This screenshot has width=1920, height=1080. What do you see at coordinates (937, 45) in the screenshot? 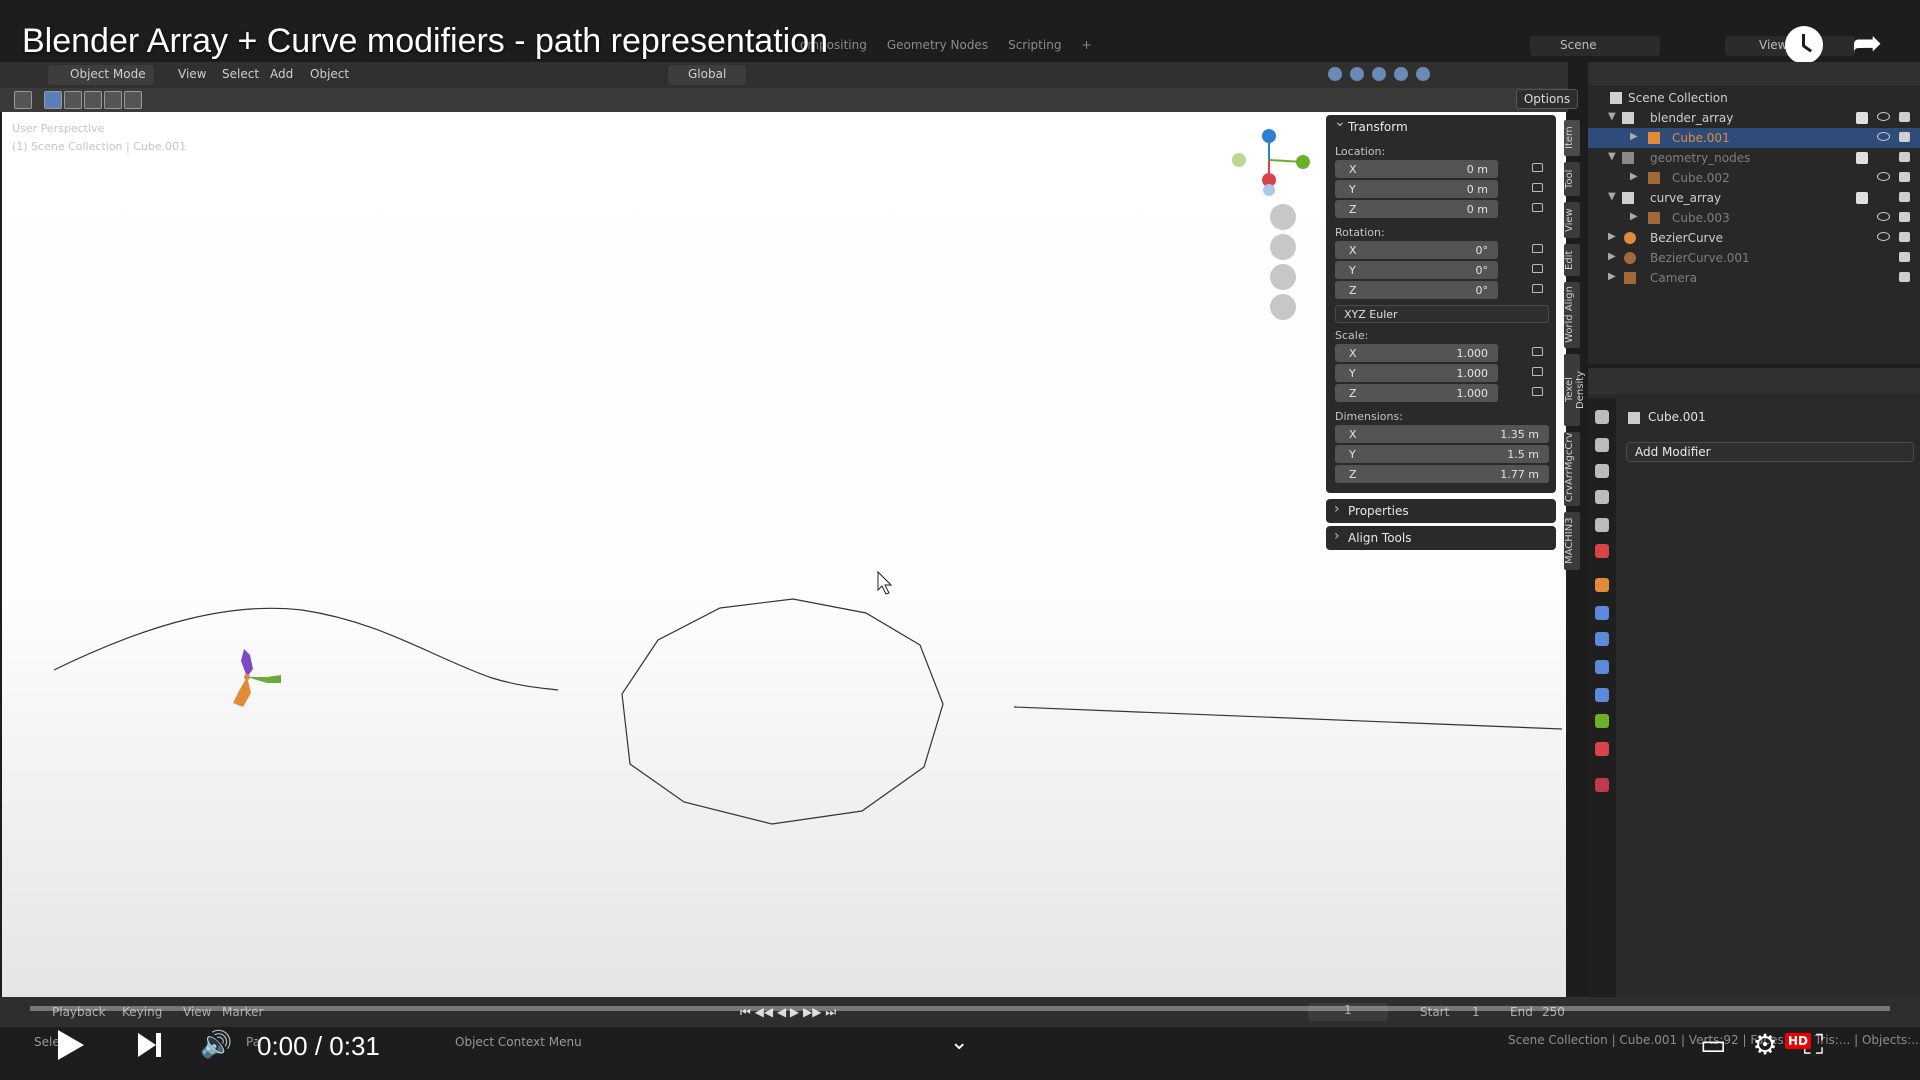
I see `tab-geometry-nodes: Geometry Nodes` at bounding box center [937, 45].